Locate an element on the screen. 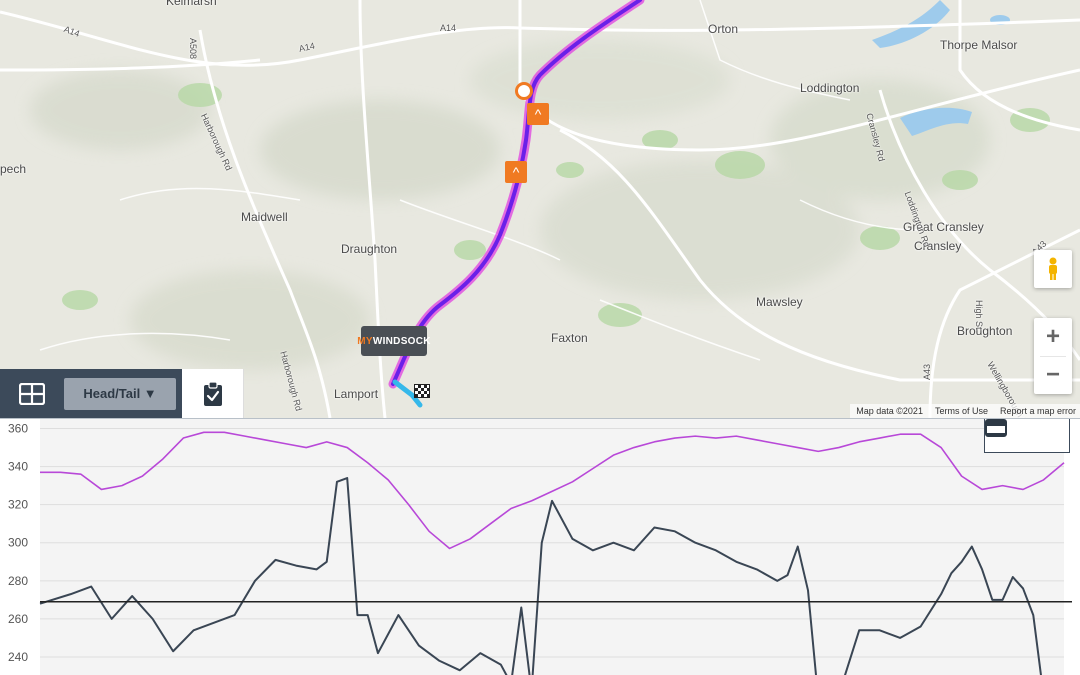 The height and width of the screenshot is (675, 1080). pegman-icon is located at coordinates (1053, 268).